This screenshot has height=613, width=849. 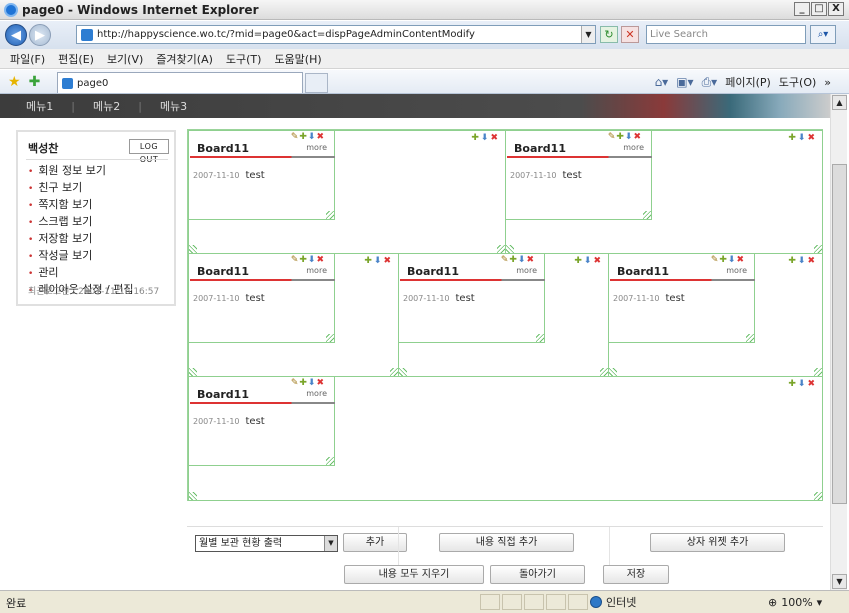 I want to click on list-item: • 작성글 보기, so click(x=80, y=256).